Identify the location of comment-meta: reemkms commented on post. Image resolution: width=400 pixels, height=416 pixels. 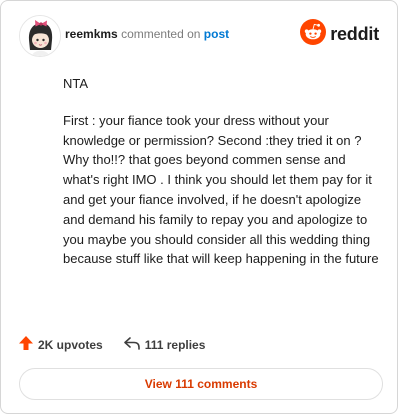
(147, 34).